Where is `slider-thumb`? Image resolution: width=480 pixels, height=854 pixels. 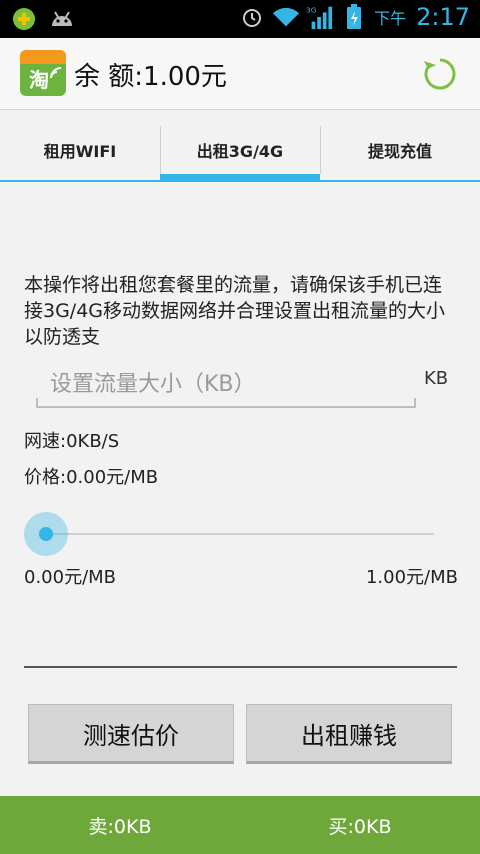
slider-thumb is located at coordinates (46, 534).